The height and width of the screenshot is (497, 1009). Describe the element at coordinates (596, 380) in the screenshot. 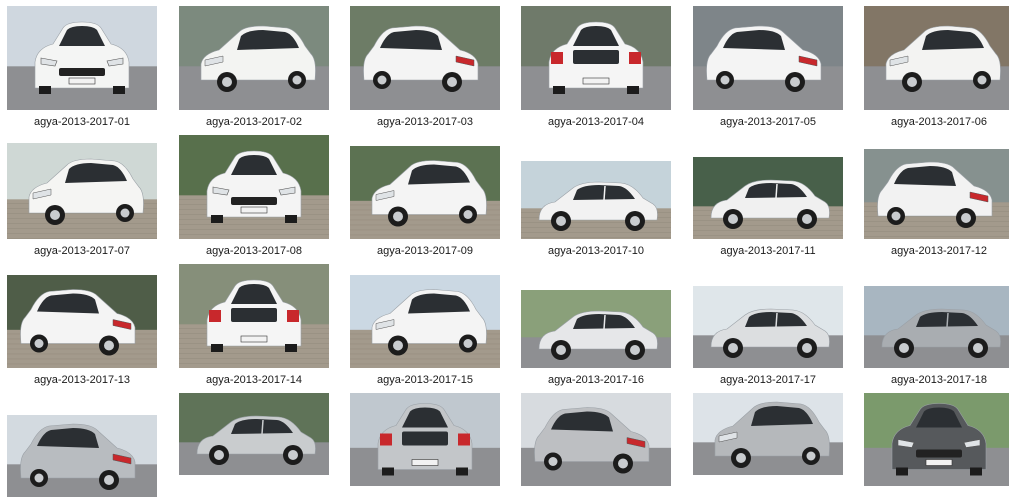

I see `file-name-label: agya-2013-2017-16` at that location.